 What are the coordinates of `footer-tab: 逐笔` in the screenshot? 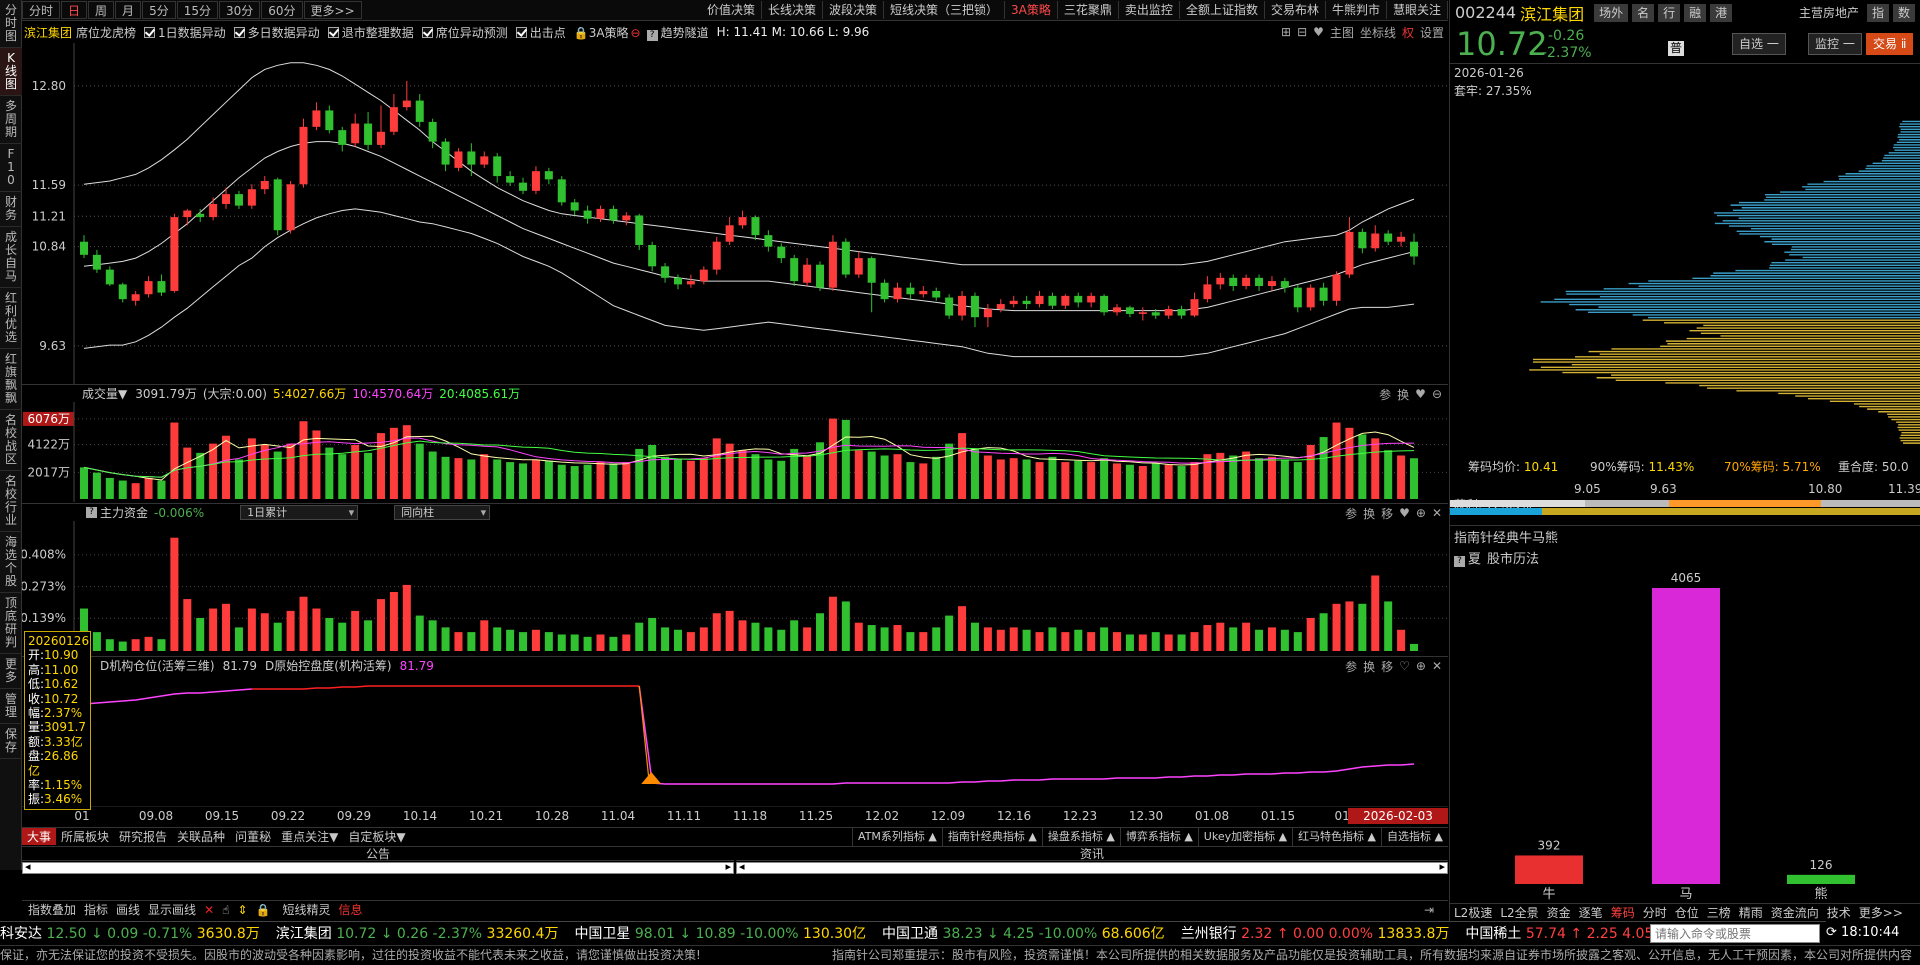 It's located at (1591, 912).